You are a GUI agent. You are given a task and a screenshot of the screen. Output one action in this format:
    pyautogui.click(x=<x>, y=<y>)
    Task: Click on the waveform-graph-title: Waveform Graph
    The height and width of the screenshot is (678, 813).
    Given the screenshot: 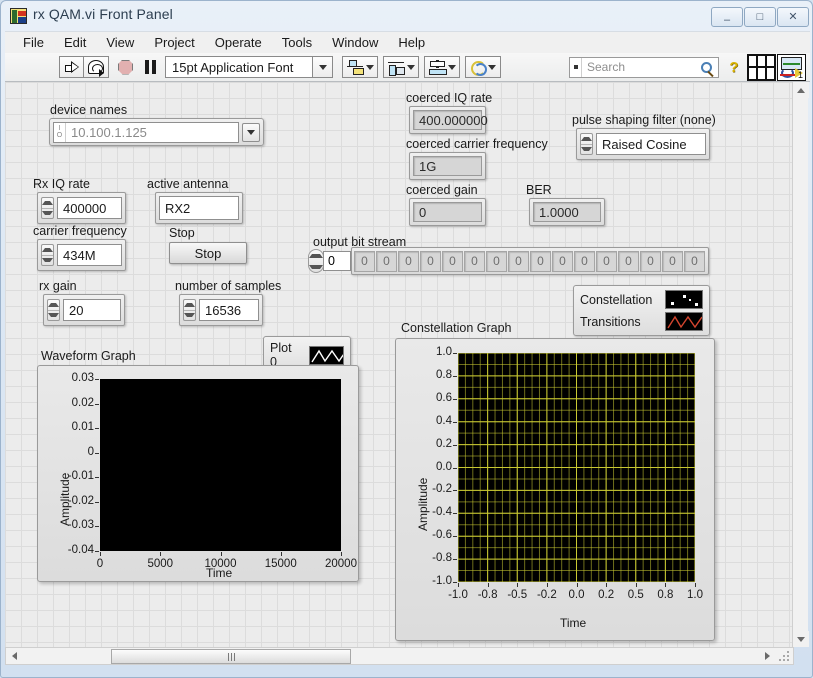 What is the action you would take?
    pyautogui.click(x=88, y=356)
    